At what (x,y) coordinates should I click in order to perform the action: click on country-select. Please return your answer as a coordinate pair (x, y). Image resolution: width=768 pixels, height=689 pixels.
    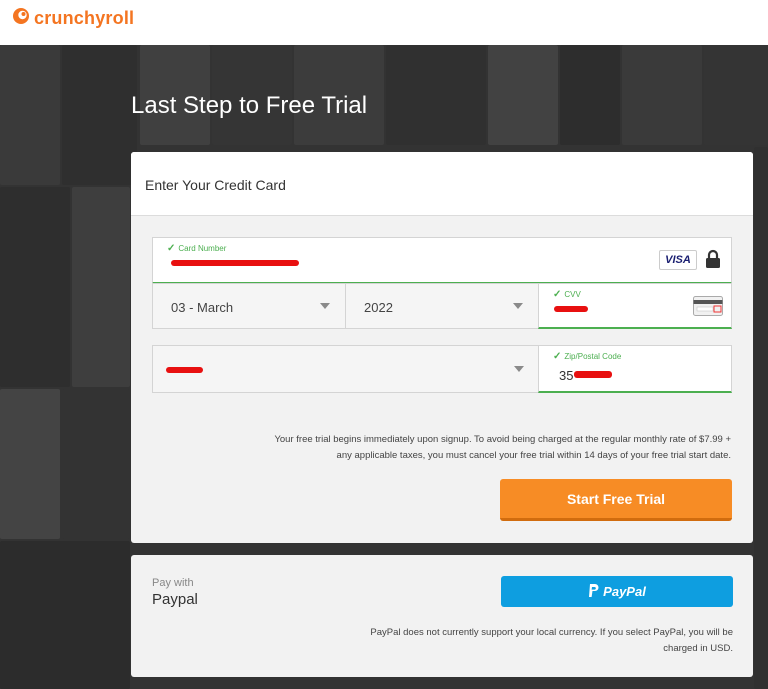
    Looking at the image, I should click on (346, 369).